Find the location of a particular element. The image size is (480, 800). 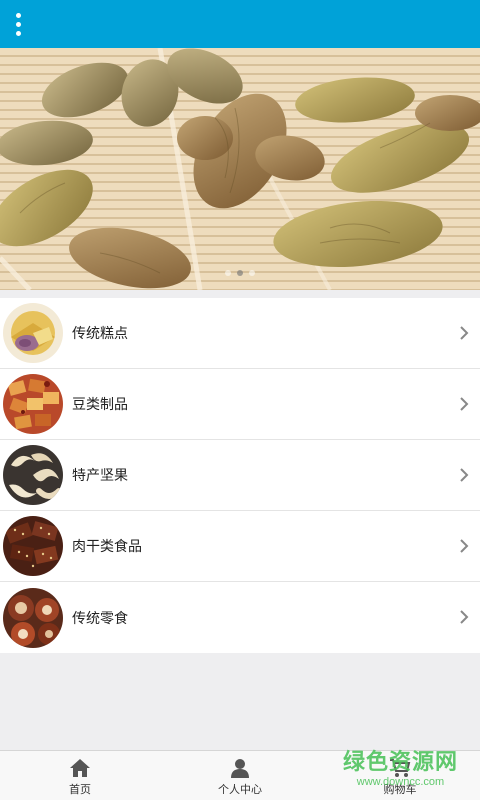

tab-cart-label: 购物车 is located at coordinates (400, 789).